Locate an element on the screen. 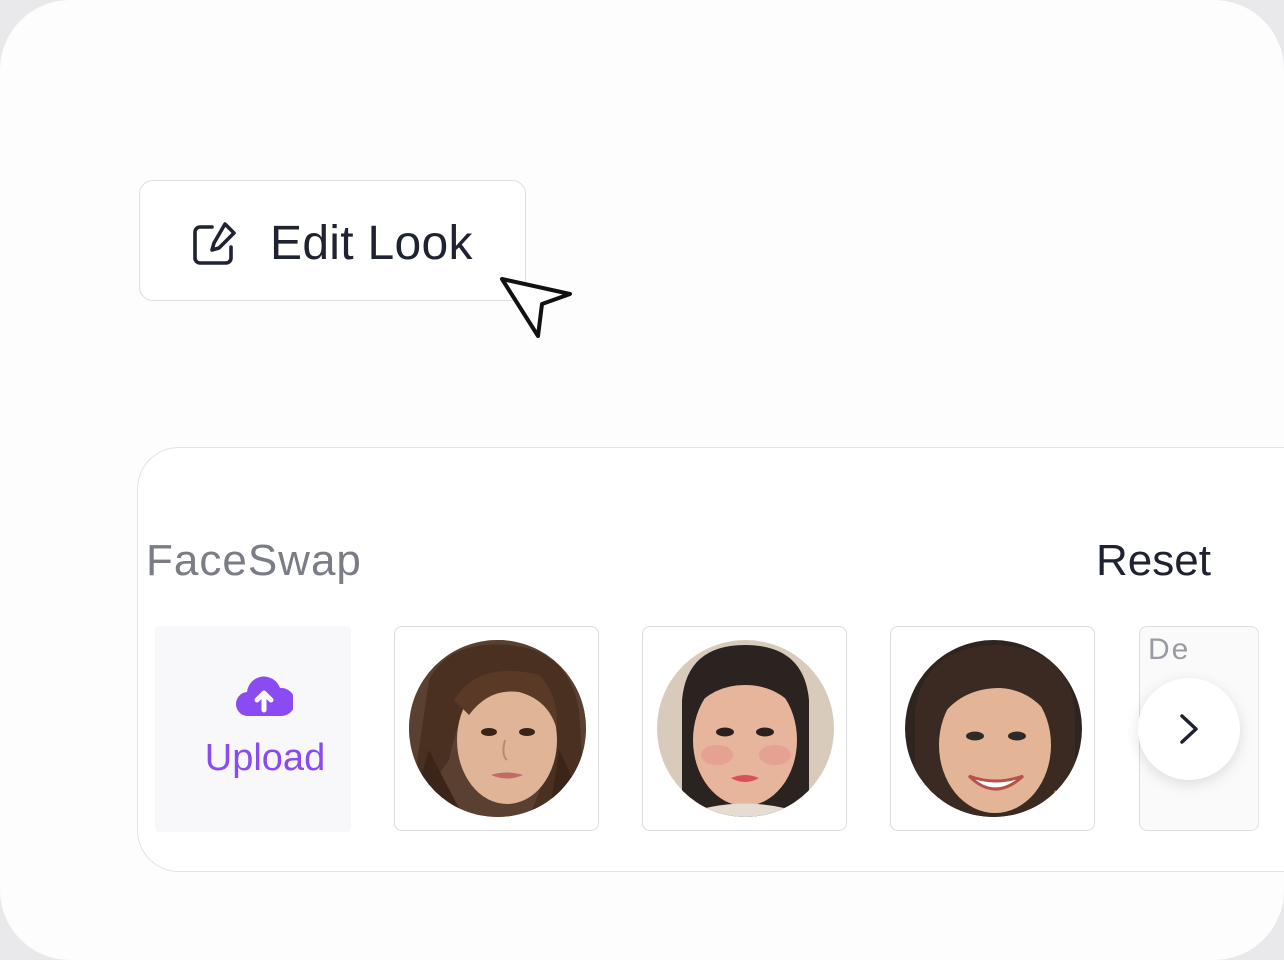  partial-card-label: De is located at coordinates (1169, 649).